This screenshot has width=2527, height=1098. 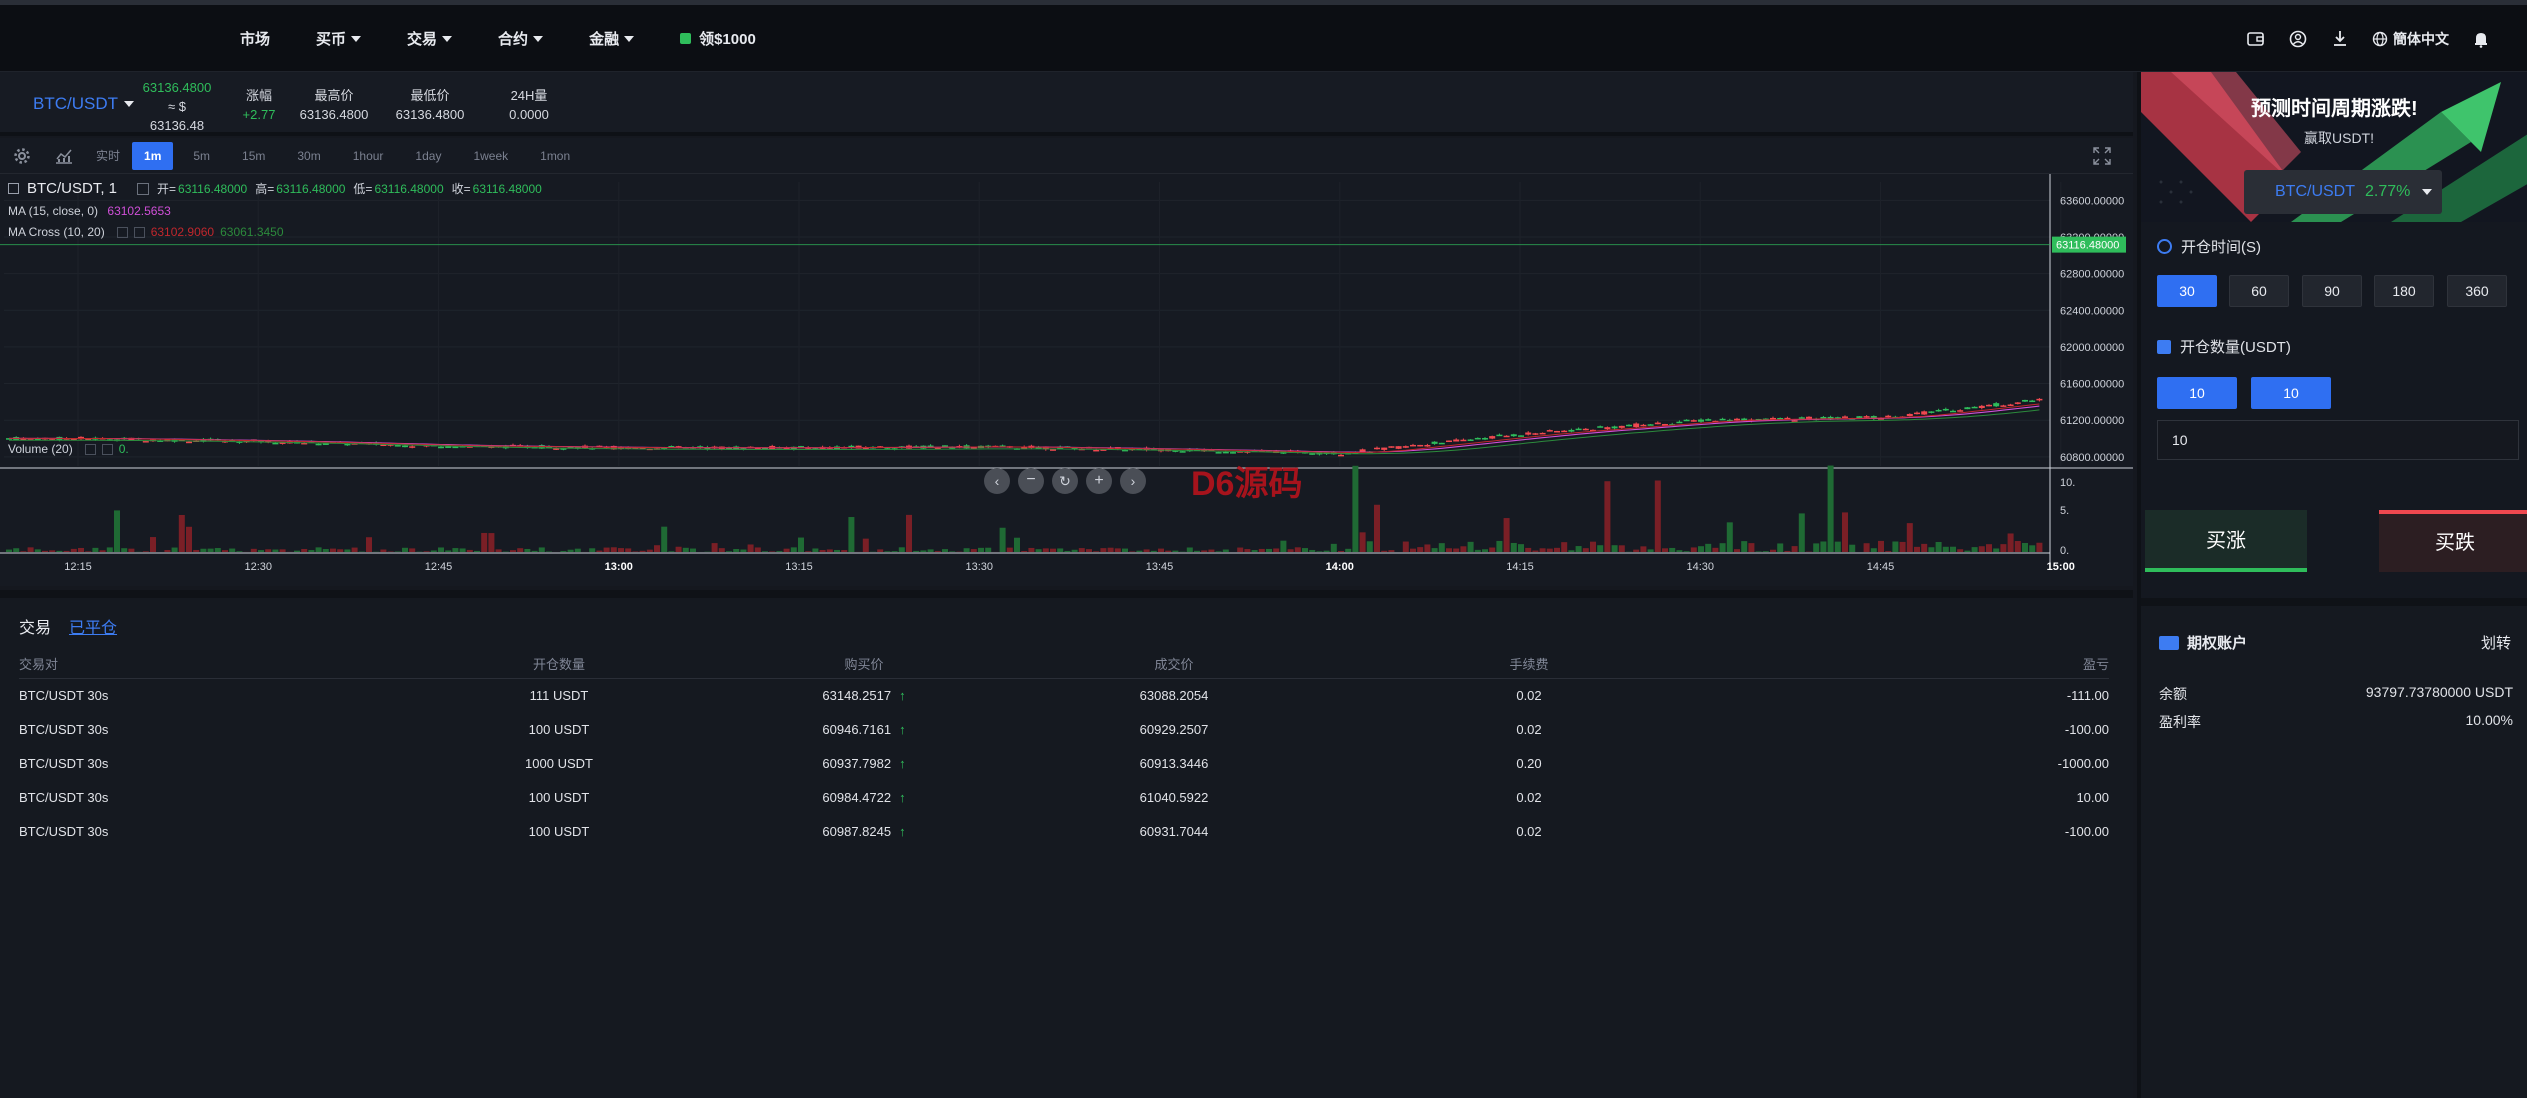 What do you see at coordinates (1099, 481) in the screenshot?
I see `zoom-in-icon: +` at bounding box center [1099, 481].